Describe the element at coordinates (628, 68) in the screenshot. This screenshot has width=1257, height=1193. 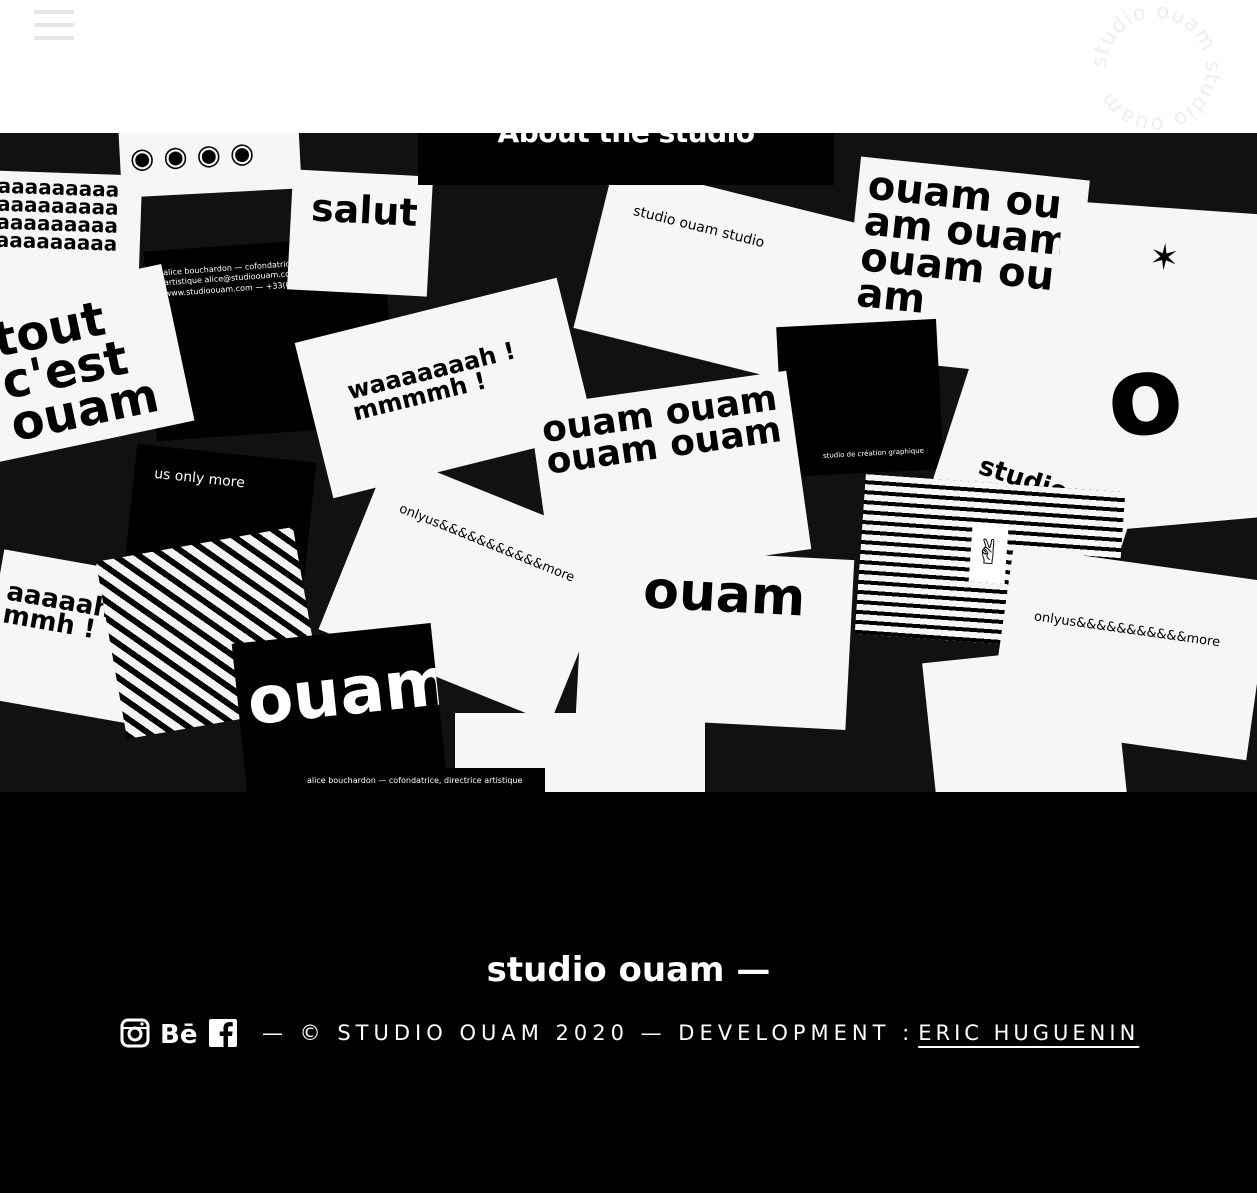
I see `top-bar: studio ouam studio ouam` at that location.